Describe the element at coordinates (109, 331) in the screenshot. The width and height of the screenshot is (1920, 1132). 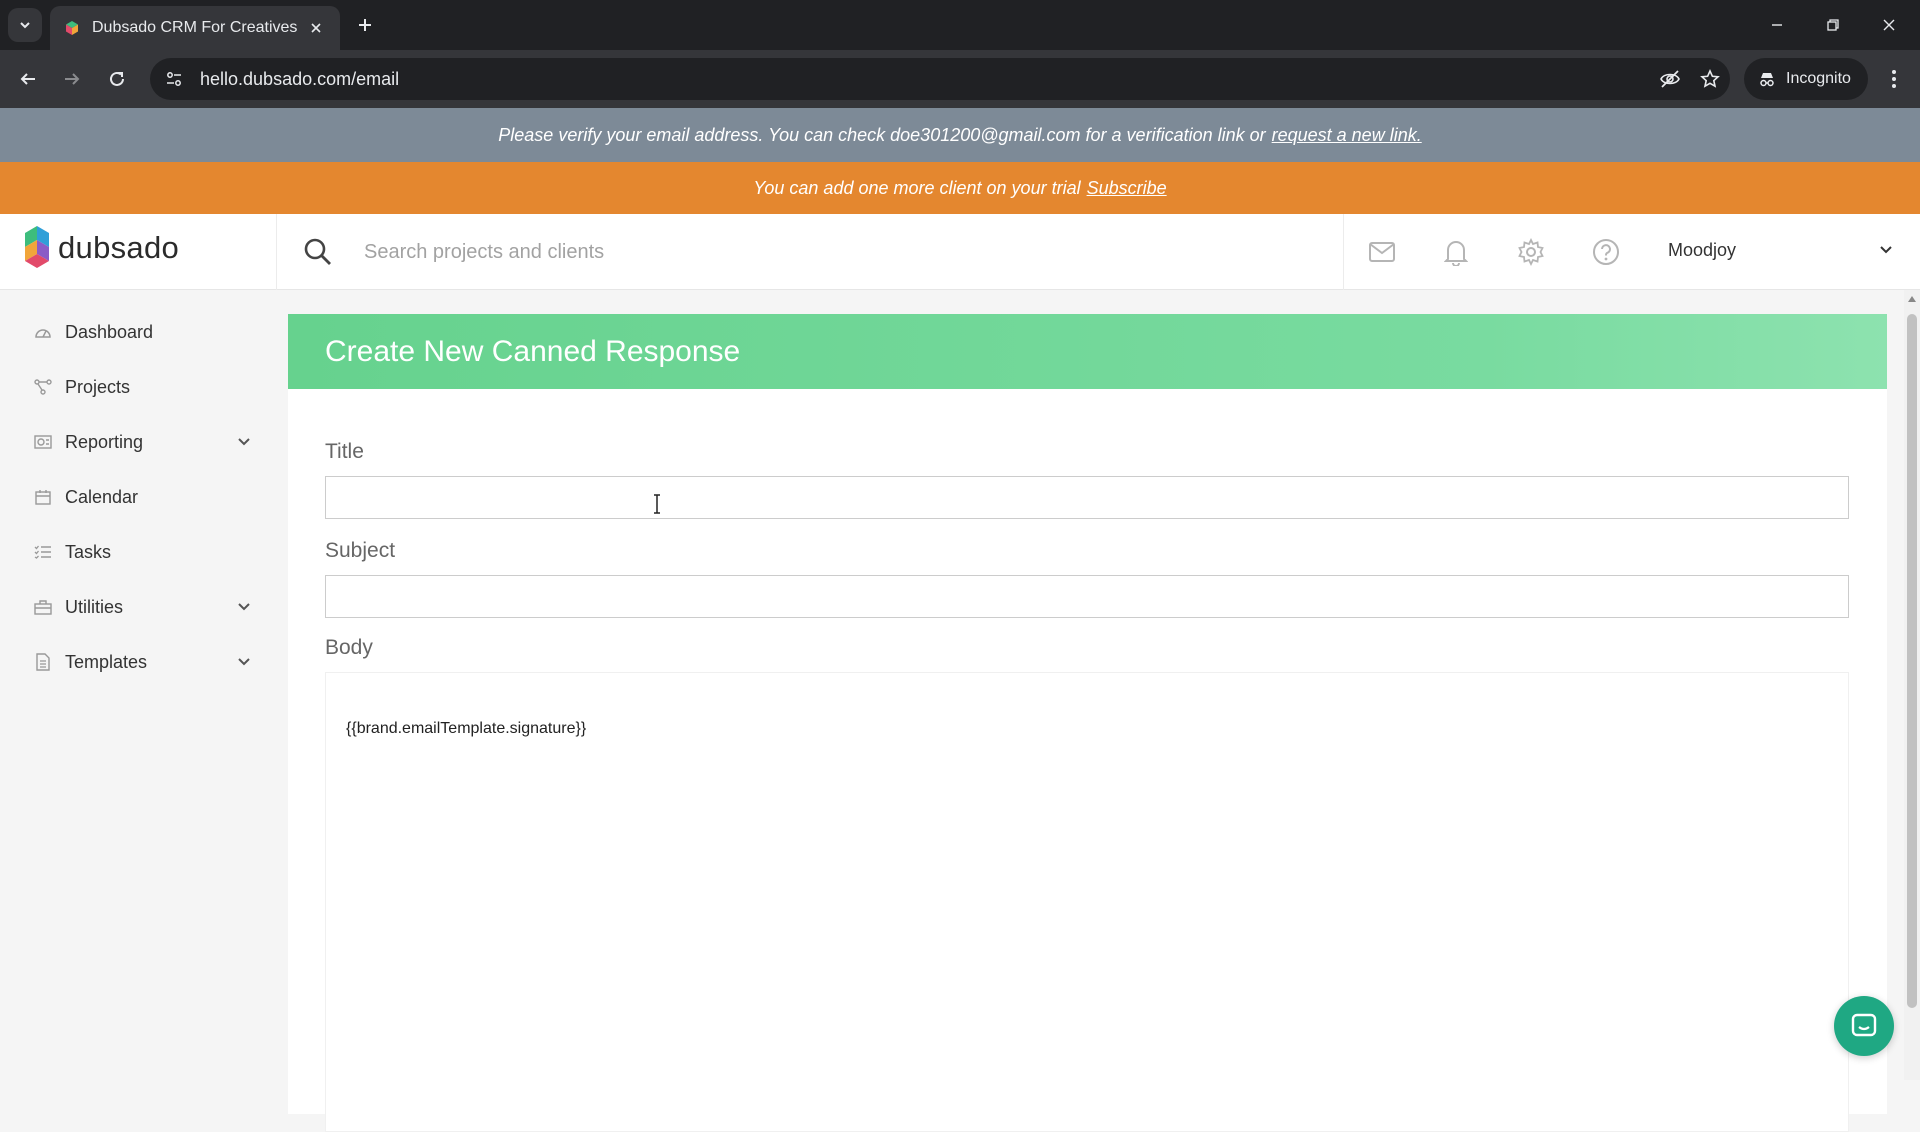
I see `sidebar-item-label: Dashboard` at that location.